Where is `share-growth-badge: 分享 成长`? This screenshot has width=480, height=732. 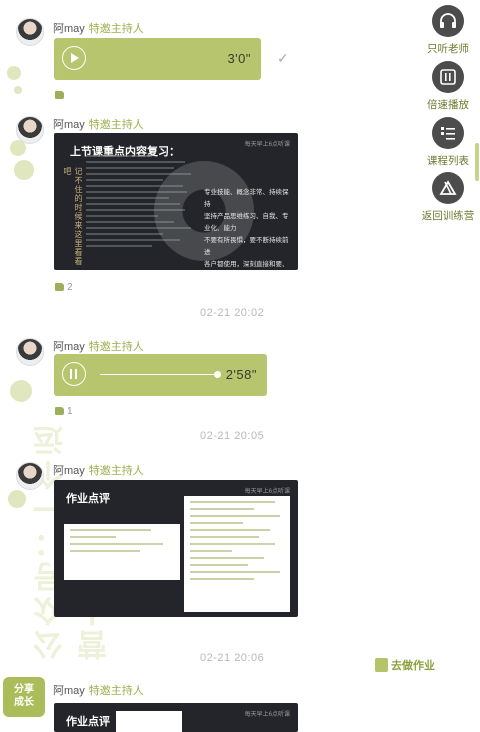
share-growth-badge: 分享 成长 is located at coordinates (24, 697).